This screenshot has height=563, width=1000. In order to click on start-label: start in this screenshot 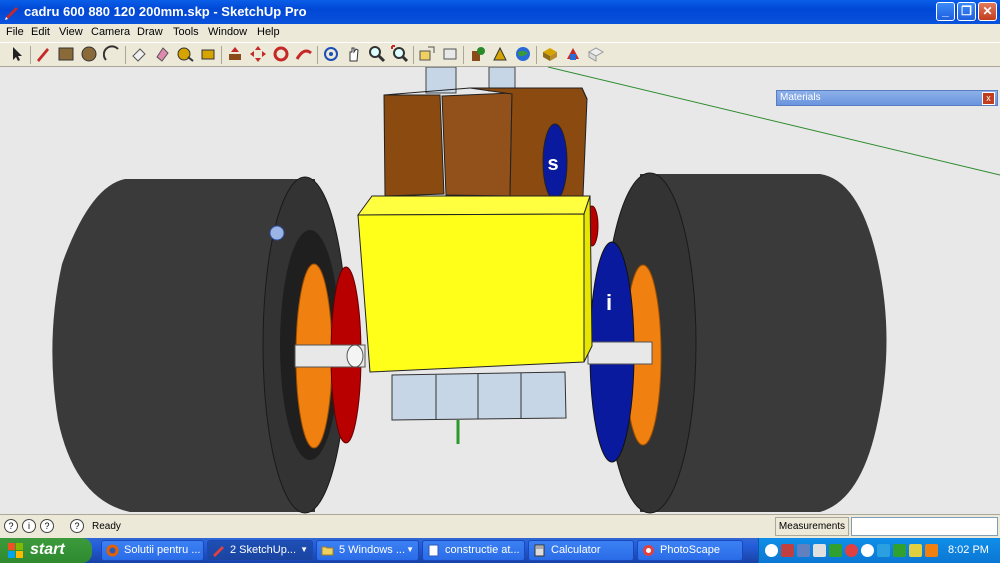, I will do `click(47, 549)`.